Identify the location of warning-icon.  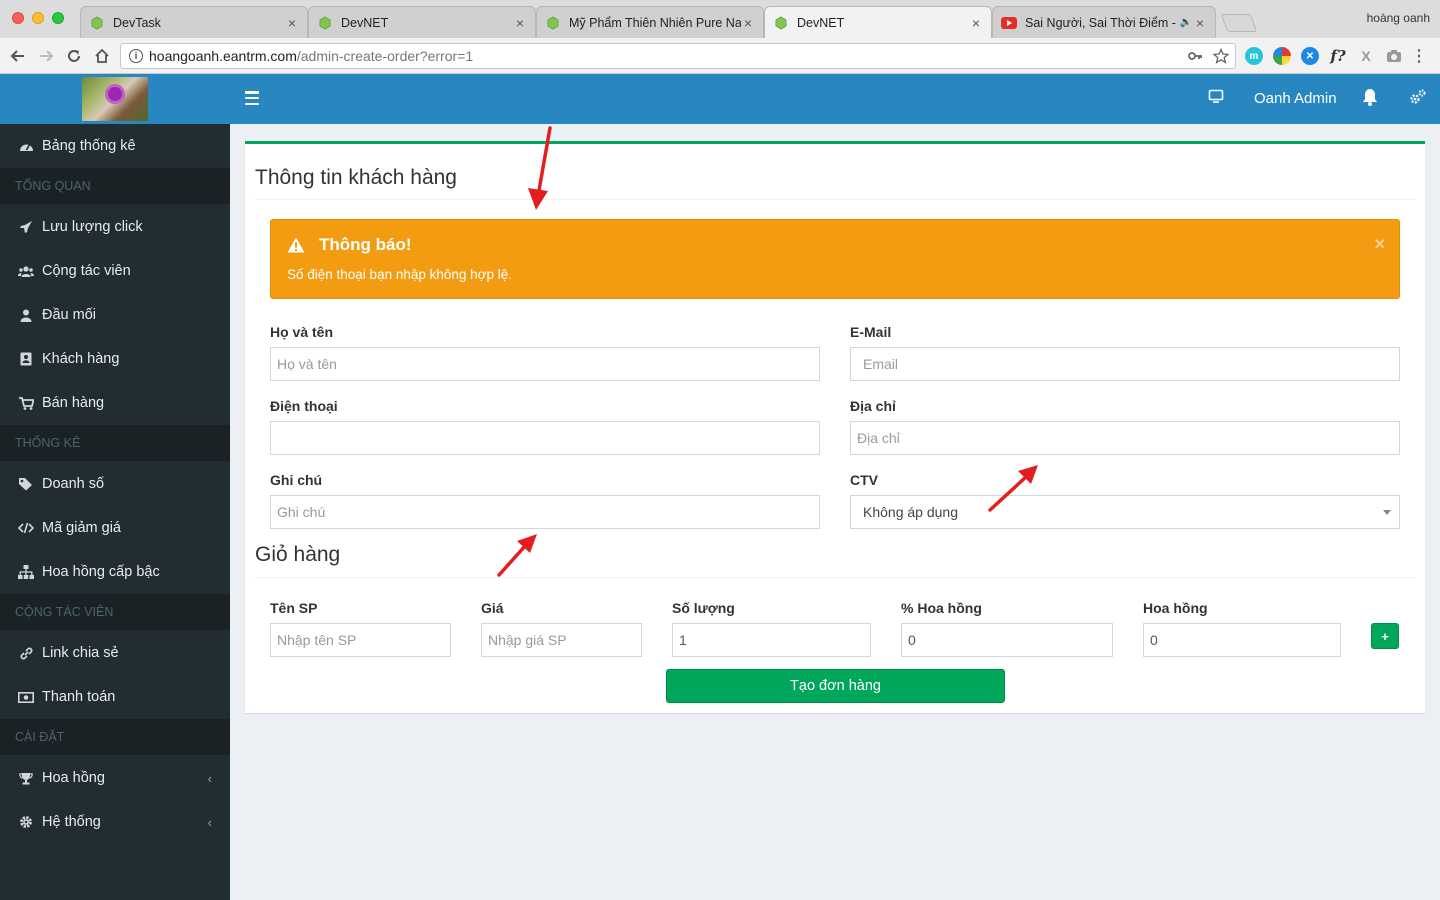
(296, 245).